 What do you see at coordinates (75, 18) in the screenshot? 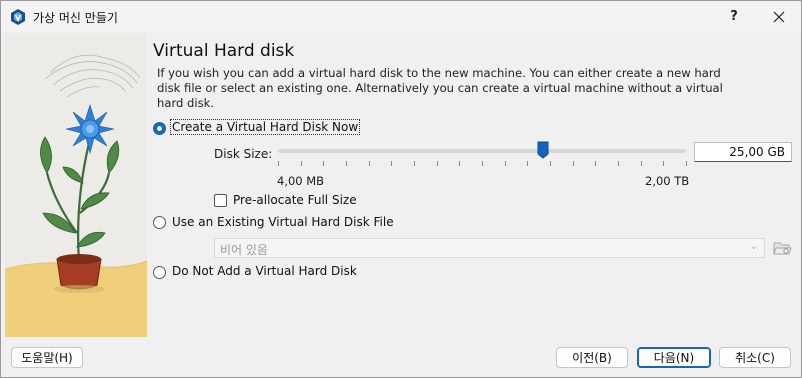
I see `window-title: 가상 머신 만들기` at bounding box center [75, 18].